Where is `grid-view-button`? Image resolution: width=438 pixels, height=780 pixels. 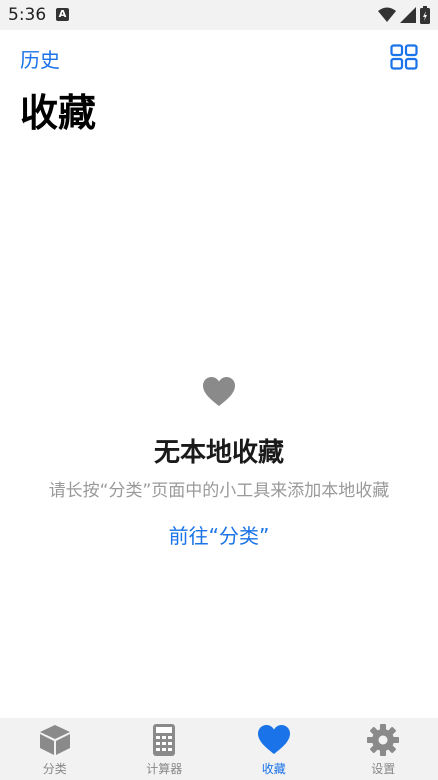
grid-view-button is located at coordinates (404, 57).